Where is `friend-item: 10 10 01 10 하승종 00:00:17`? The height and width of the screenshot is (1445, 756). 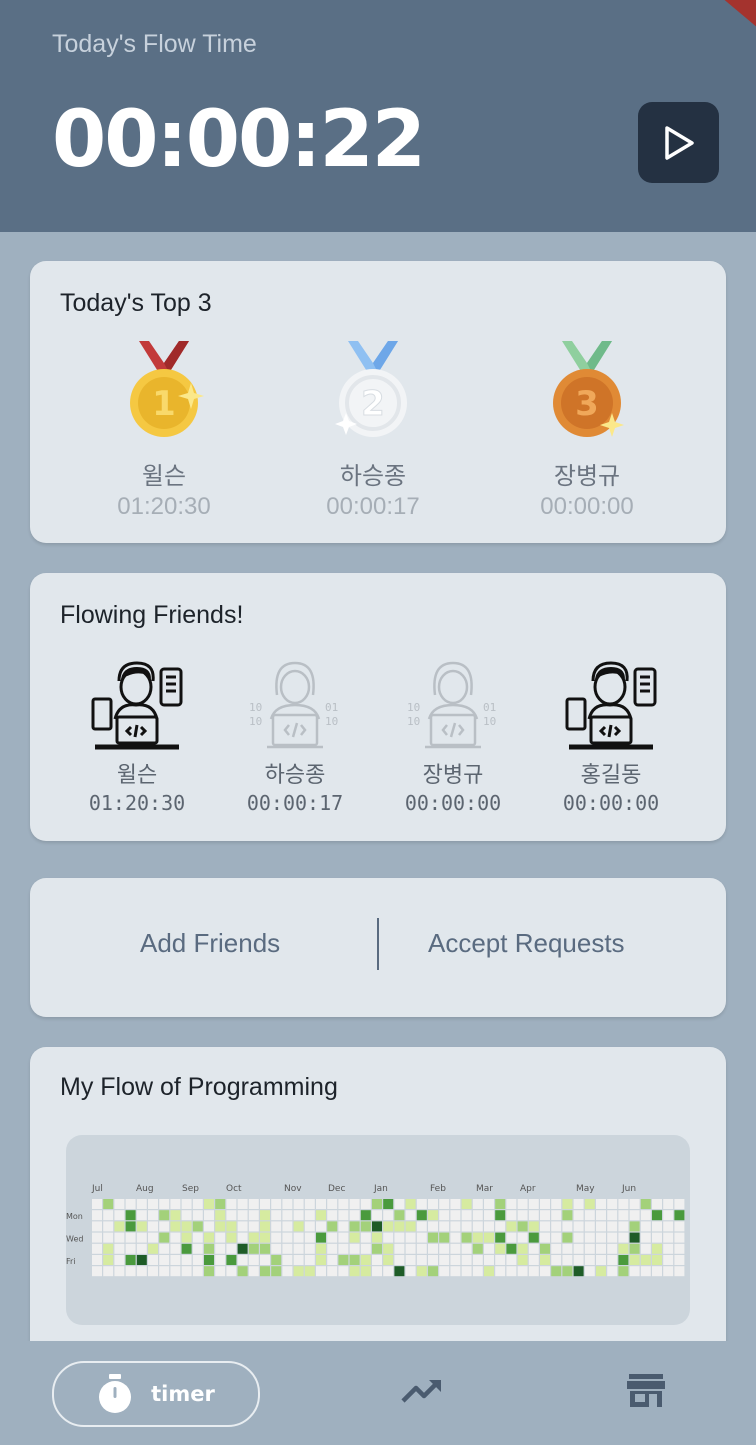
friend-item: 10 10 01 10 하승종 00:00:17 is located at coordinates (295, 737).